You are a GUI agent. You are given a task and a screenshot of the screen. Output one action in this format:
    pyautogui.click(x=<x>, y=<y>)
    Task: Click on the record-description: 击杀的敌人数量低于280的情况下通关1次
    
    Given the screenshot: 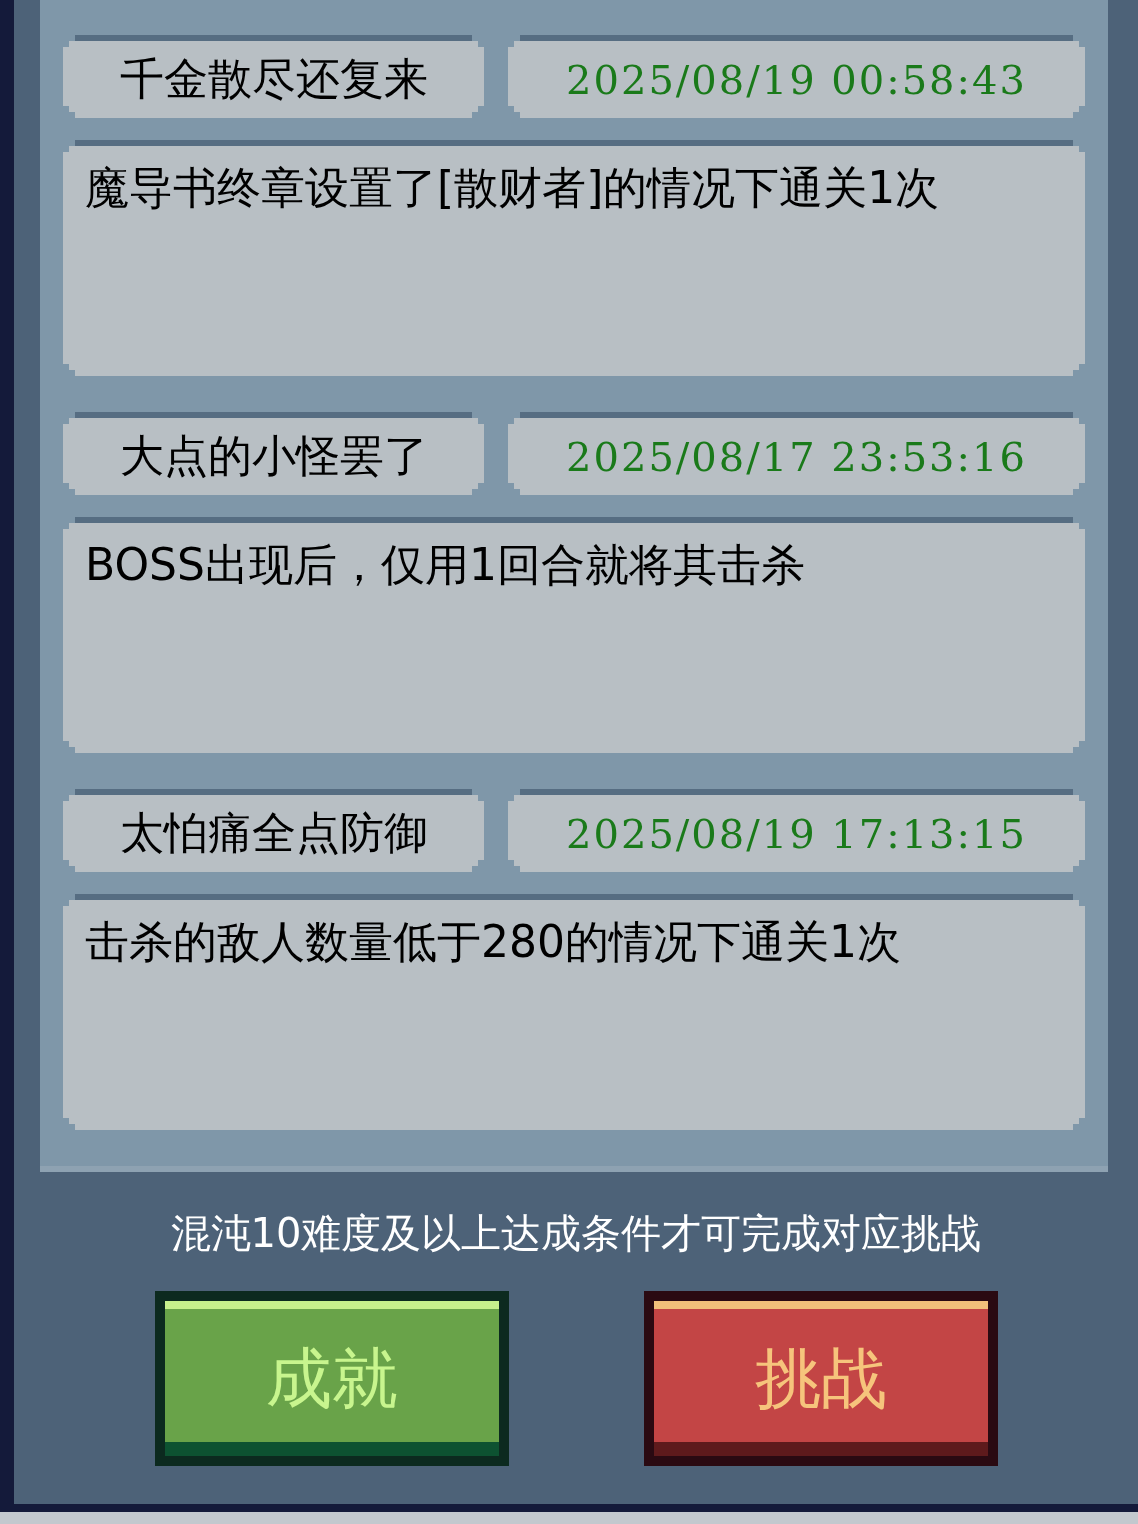 What is the action you would take?
    pyautogui.click(x=574, y=1012)
    